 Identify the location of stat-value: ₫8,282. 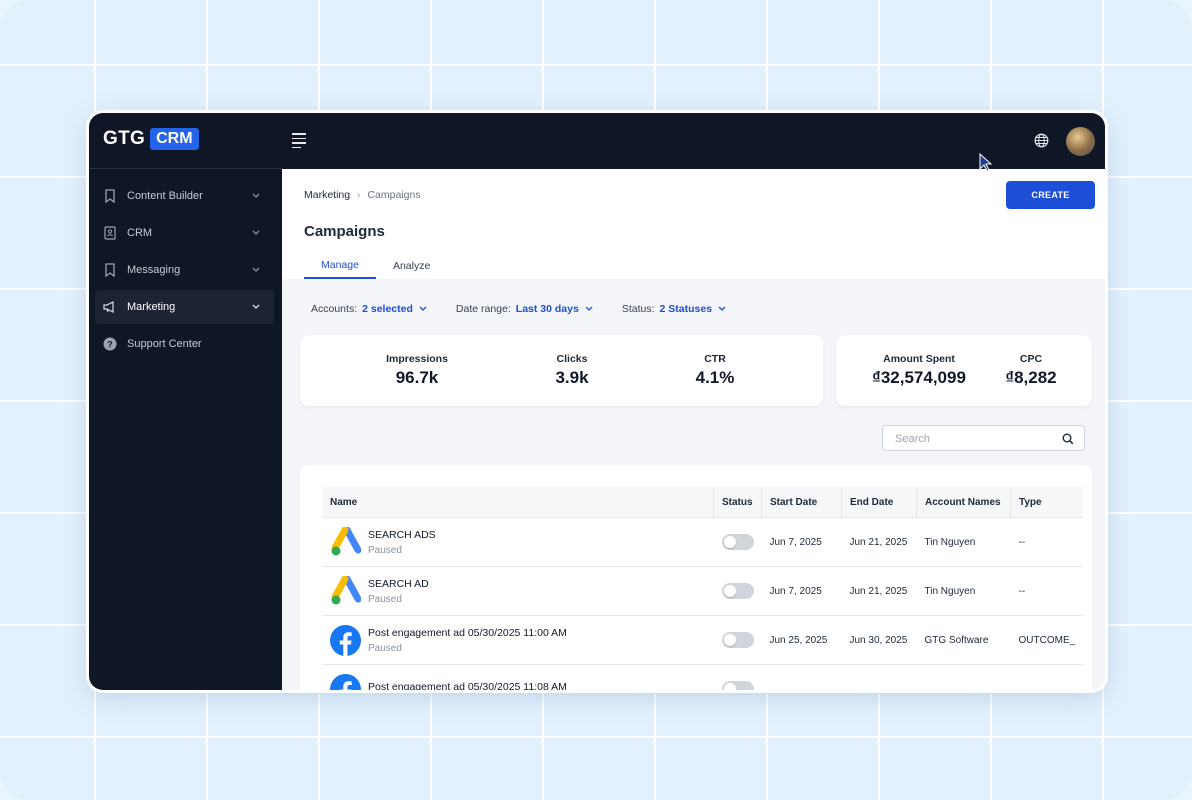
(1031, 377).